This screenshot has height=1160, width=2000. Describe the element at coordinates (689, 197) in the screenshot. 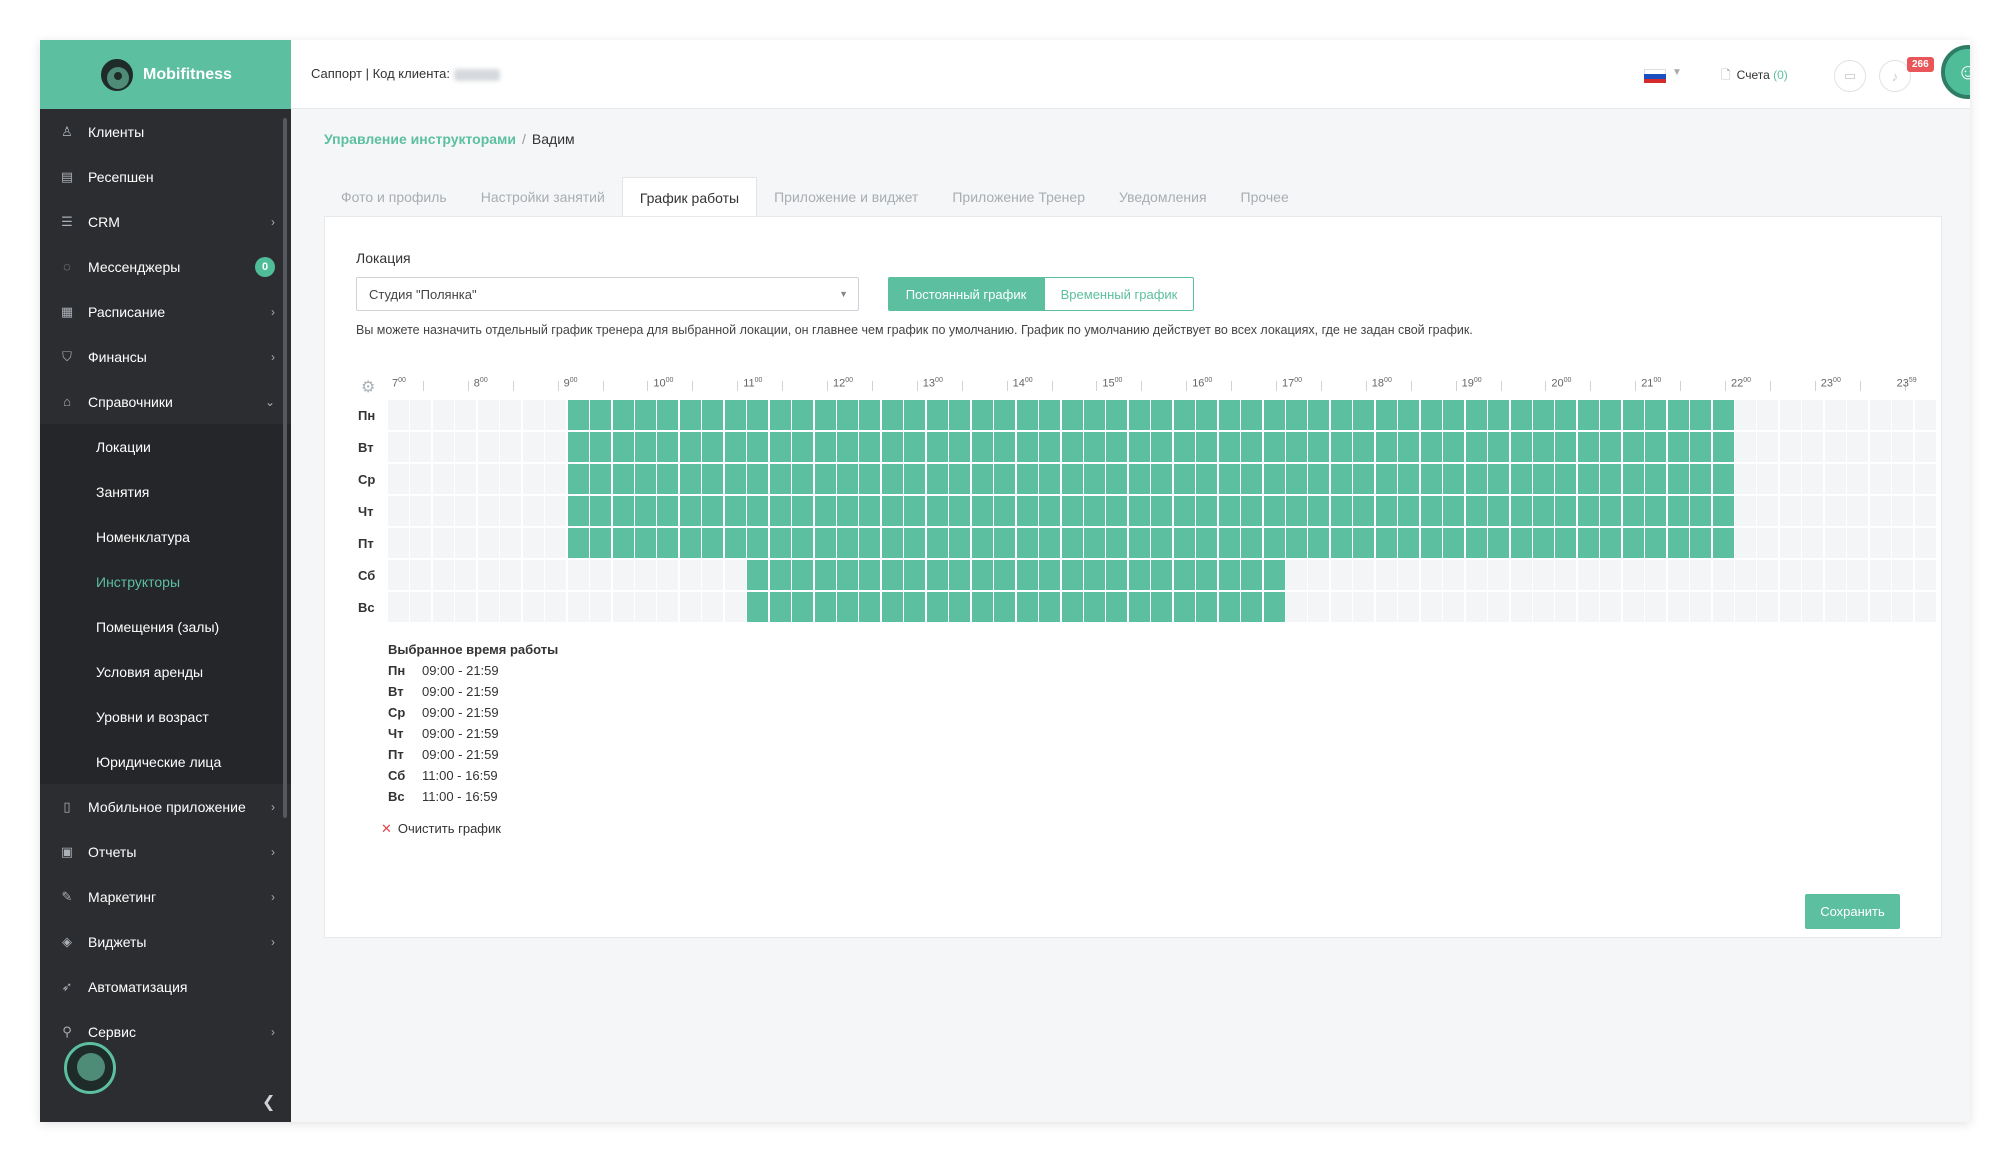

I see `tab-2: График работы` at that location.